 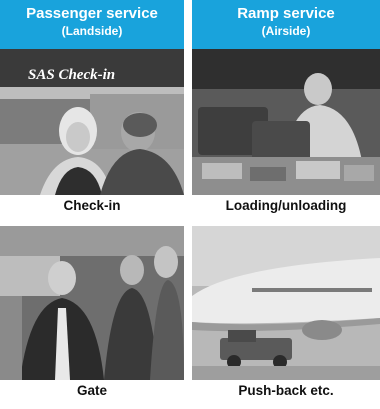 I want to click on pushback-caption: Push-back etc., so click(x=286, y=391).